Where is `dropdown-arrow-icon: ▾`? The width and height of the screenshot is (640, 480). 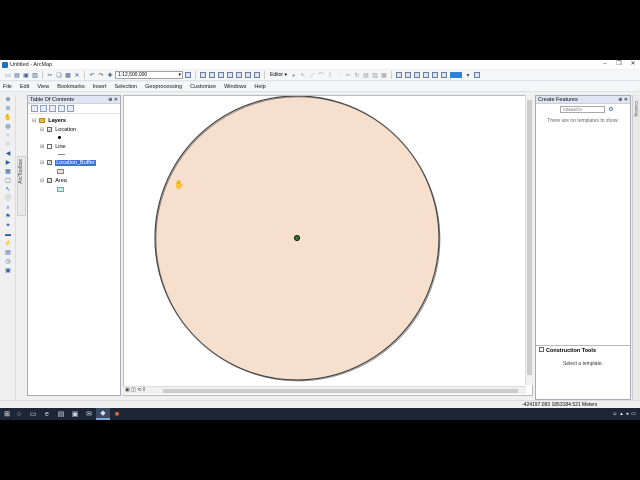
dropdown-arrow-icon: ▾ is located at coordinates (468, 75).